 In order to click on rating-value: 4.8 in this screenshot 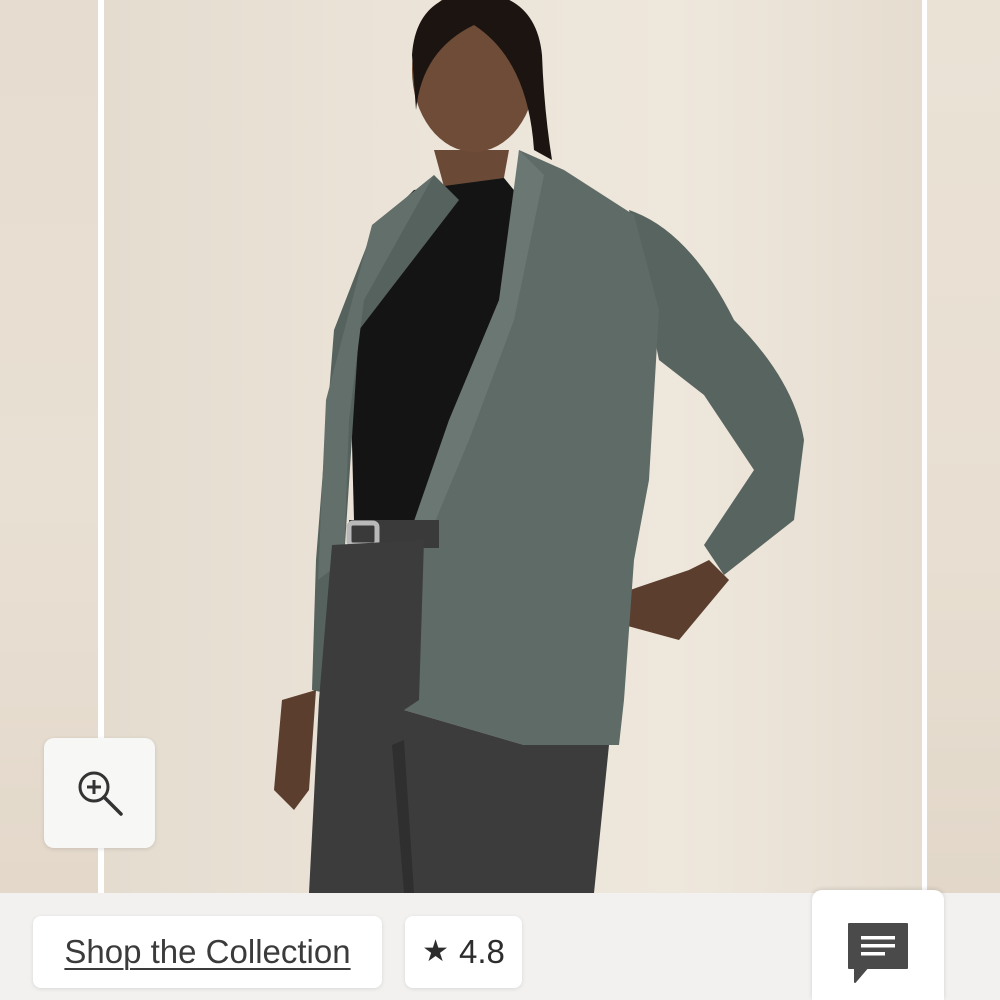, I will do `click(482, 951)`.